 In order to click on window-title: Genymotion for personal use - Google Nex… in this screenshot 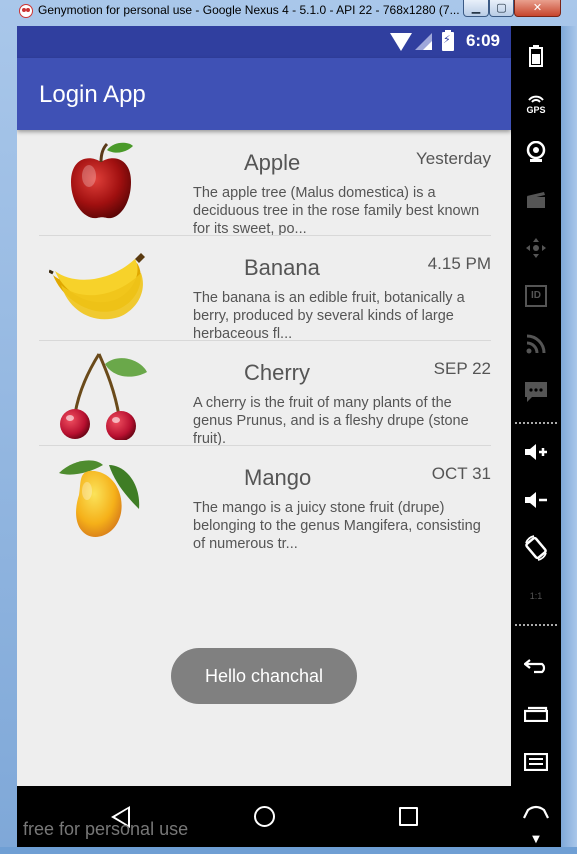, I will do `click(249, 10)`.